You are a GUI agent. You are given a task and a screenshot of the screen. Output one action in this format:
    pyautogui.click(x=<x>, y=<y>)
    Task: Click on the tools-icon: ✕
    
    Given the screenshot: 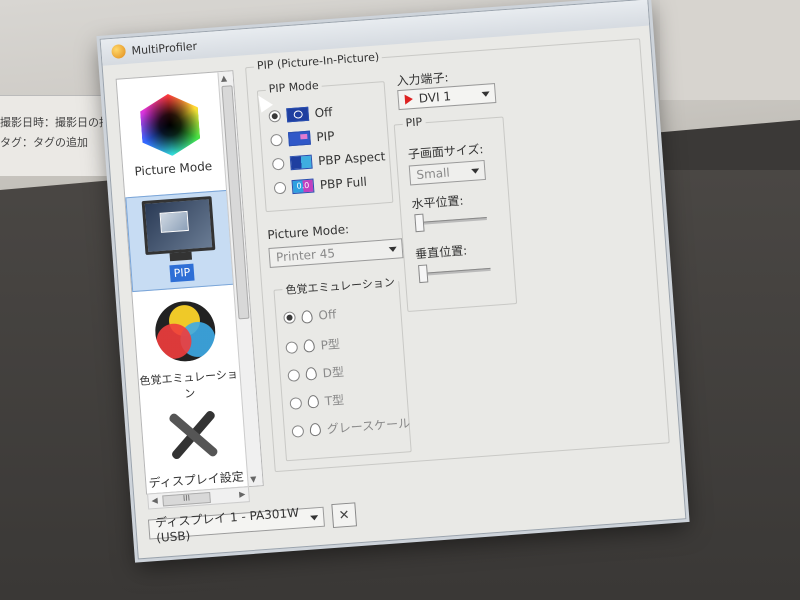 What is the action you would take?
    pyautogui.click(x=344, y=515)
    